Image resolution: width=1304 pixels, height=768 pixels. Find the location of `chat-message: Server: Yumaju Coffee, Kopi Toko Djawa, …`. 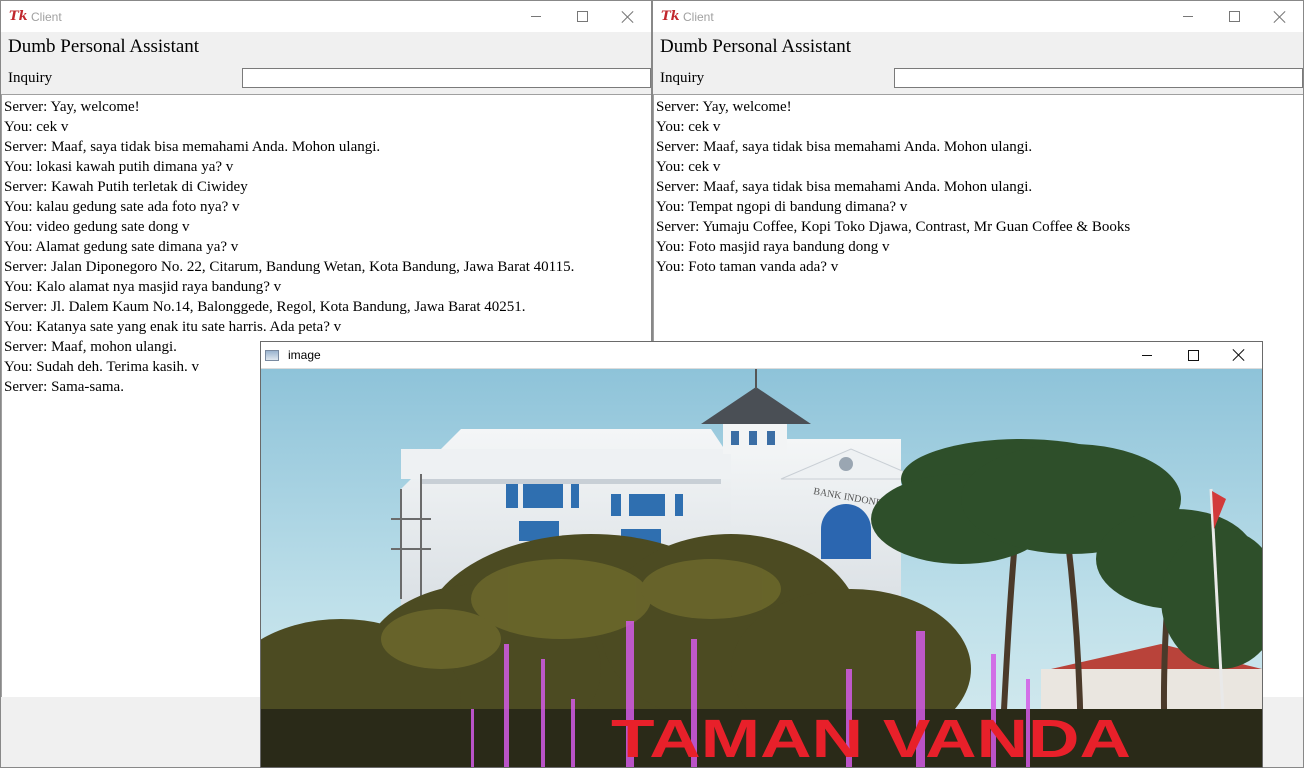

chat-message: Server: Yumaju Coffee, Kopi Toko Djawa, … is located at coordinates (893, 227).